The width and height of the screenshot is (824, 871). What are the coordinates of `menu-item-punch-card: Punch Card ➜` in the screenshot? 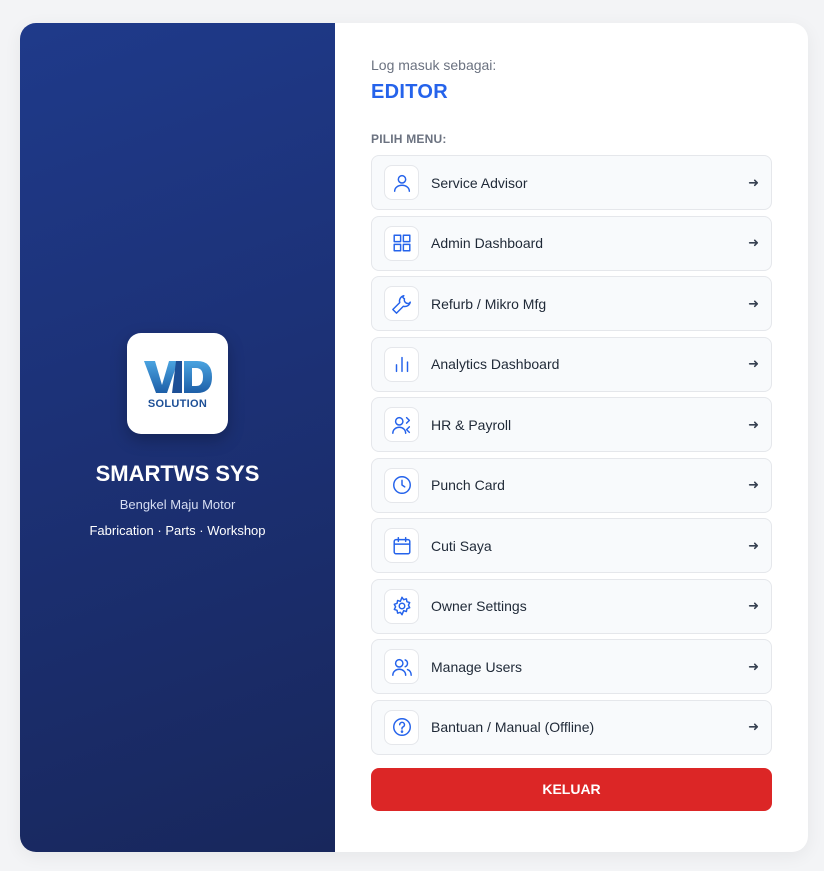 It's located at (571, 485).